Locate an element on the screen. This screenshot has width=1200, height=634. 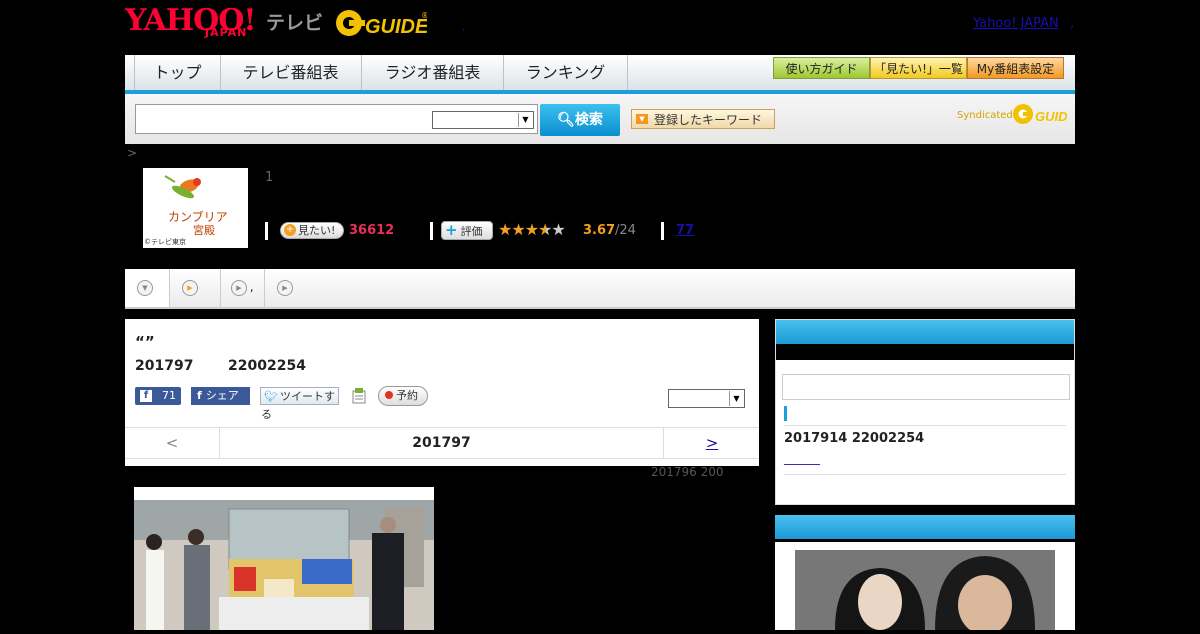
episode-photo is located at coordinates (284, 558).